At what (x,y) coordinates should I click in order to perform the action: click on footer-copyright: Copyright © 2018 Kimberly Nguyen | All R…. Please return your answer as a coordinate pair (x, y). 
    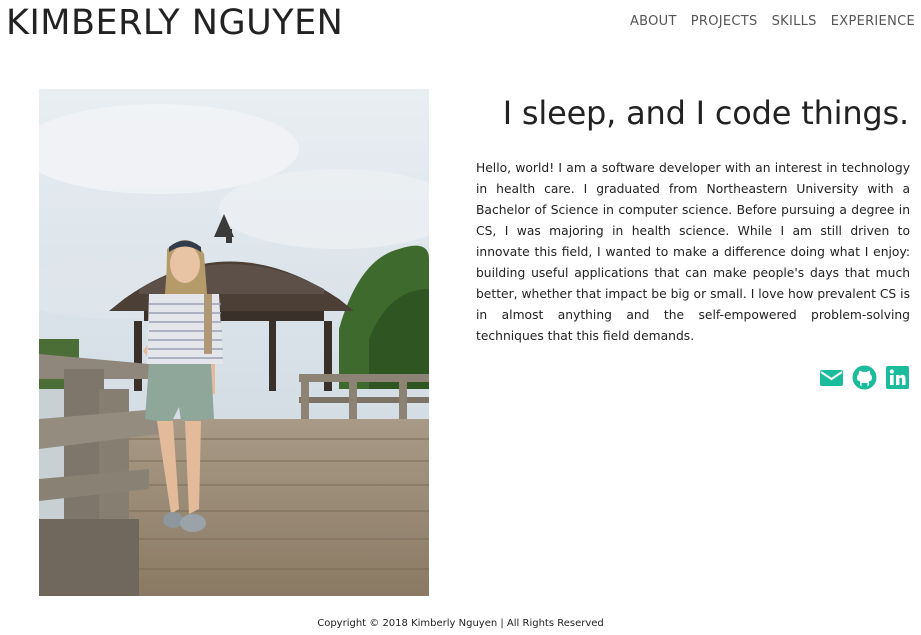
    Looking at the image, I should click on (460, 623).